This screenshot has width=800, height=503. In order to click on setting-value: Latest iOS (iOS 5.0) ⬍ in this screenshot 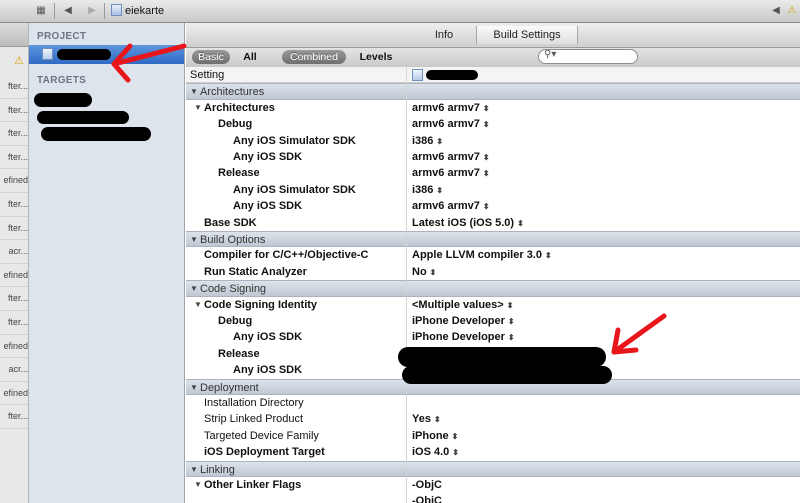, I will do `click(468, 223)`.